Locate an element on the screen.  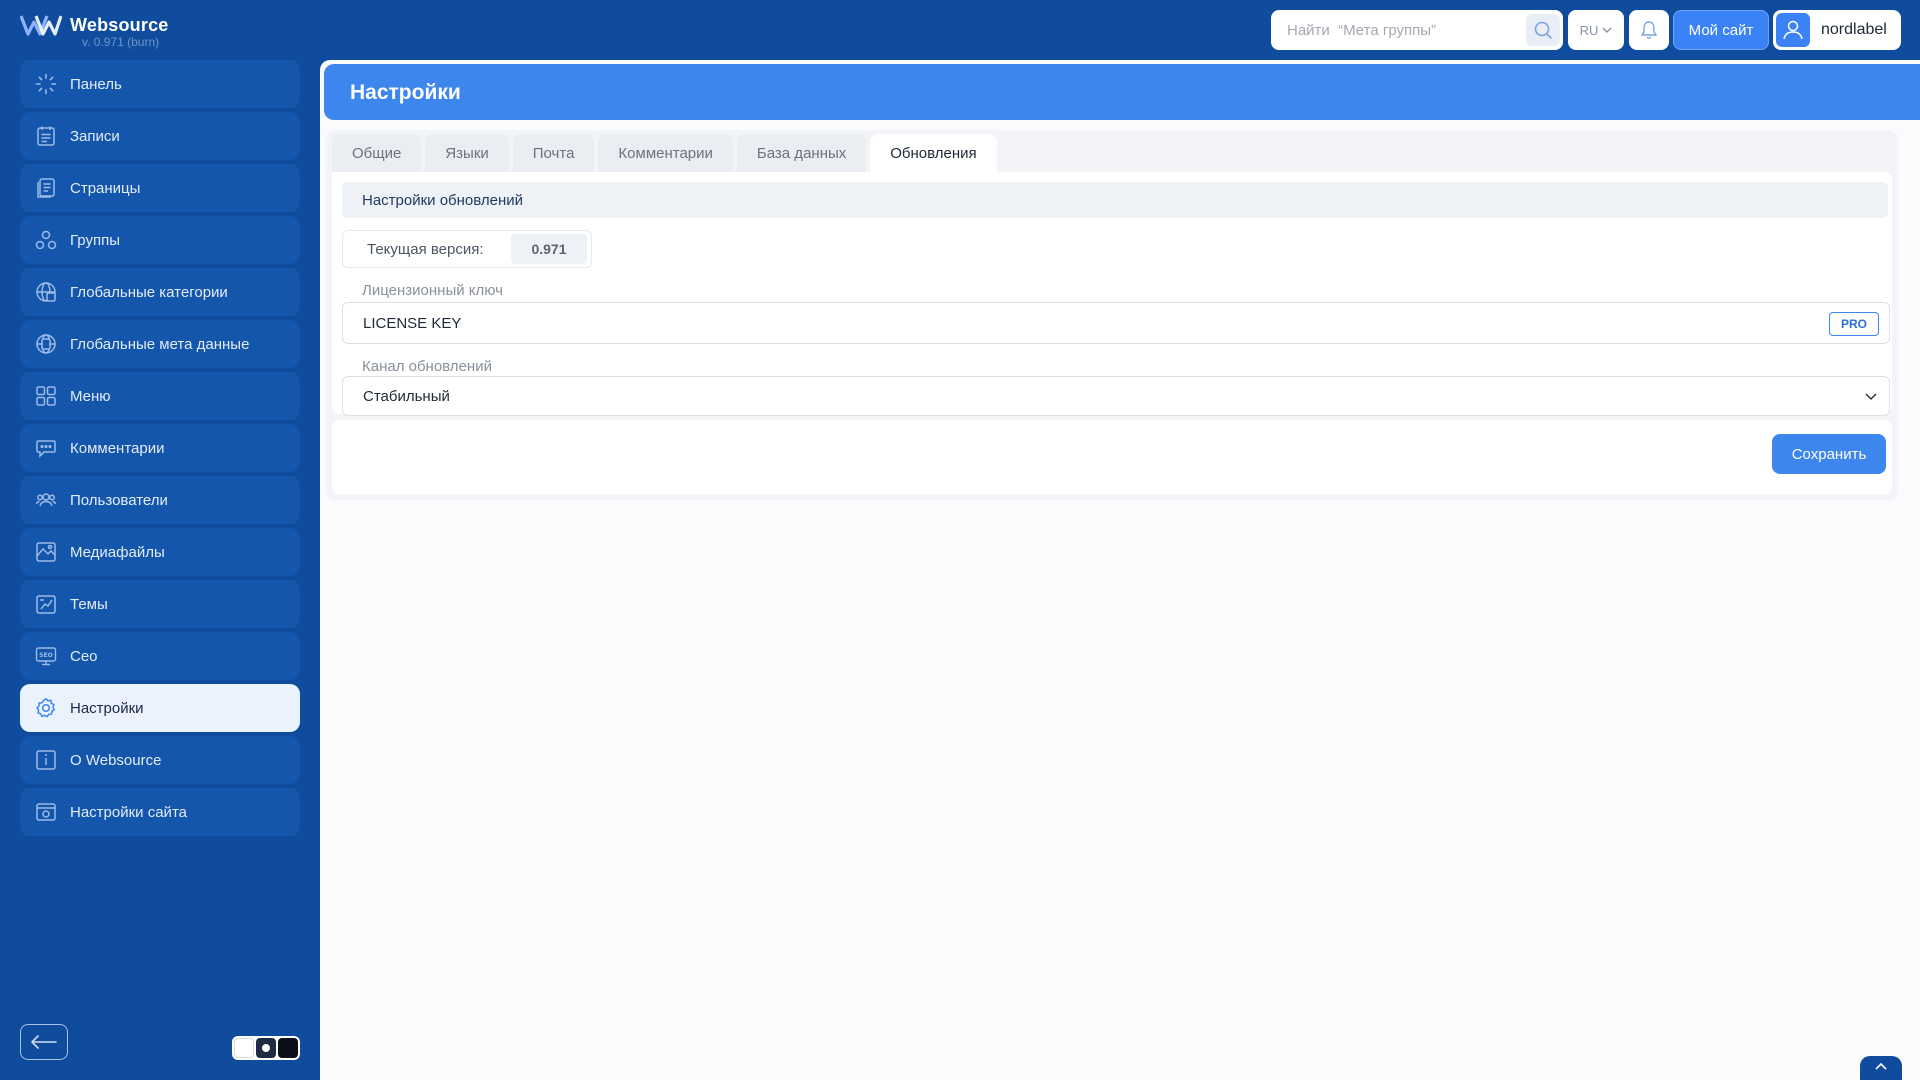
dashboard-icon is located at coordinates (46, 84).